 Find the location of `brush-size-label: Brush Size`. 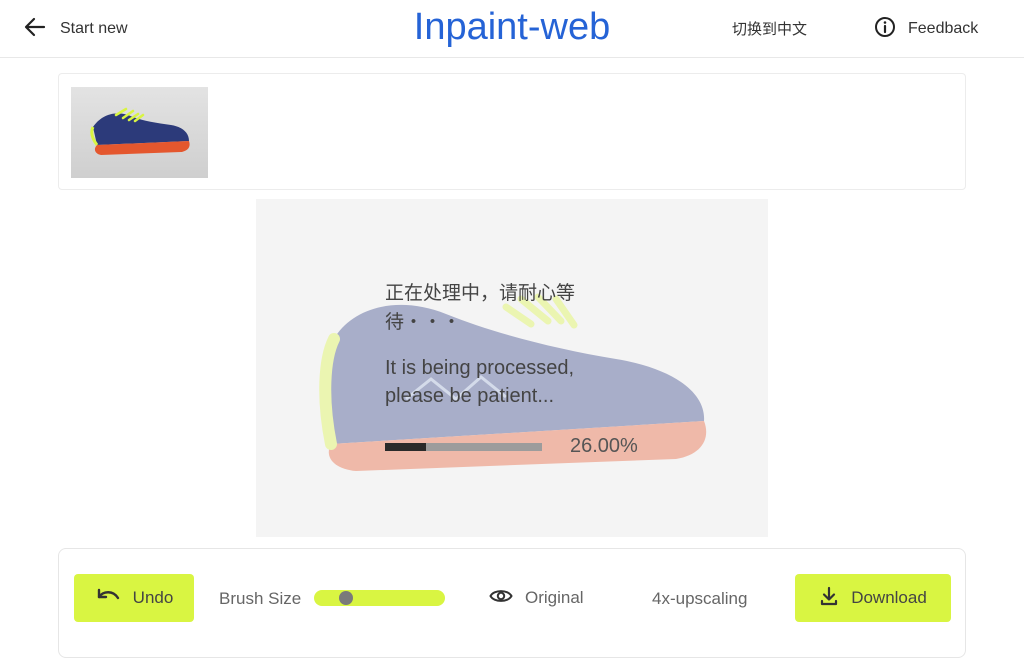

brush-size-label: Brush Size is located at coordinates (260, 598).